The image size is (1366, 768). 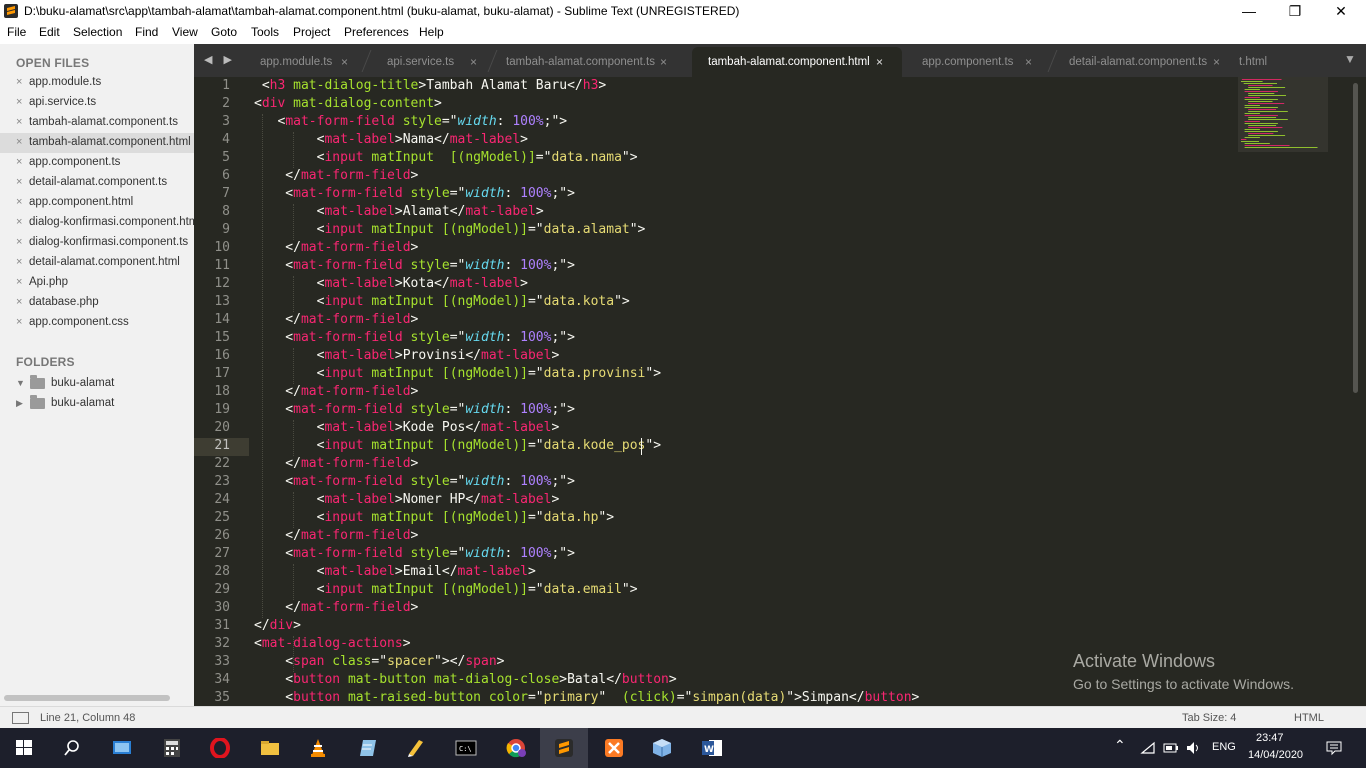 What do you see at coordinates (97, 83) in the screenshot?
I see `open-file-item: × app.module.ts` at bounding box center [97, 83].